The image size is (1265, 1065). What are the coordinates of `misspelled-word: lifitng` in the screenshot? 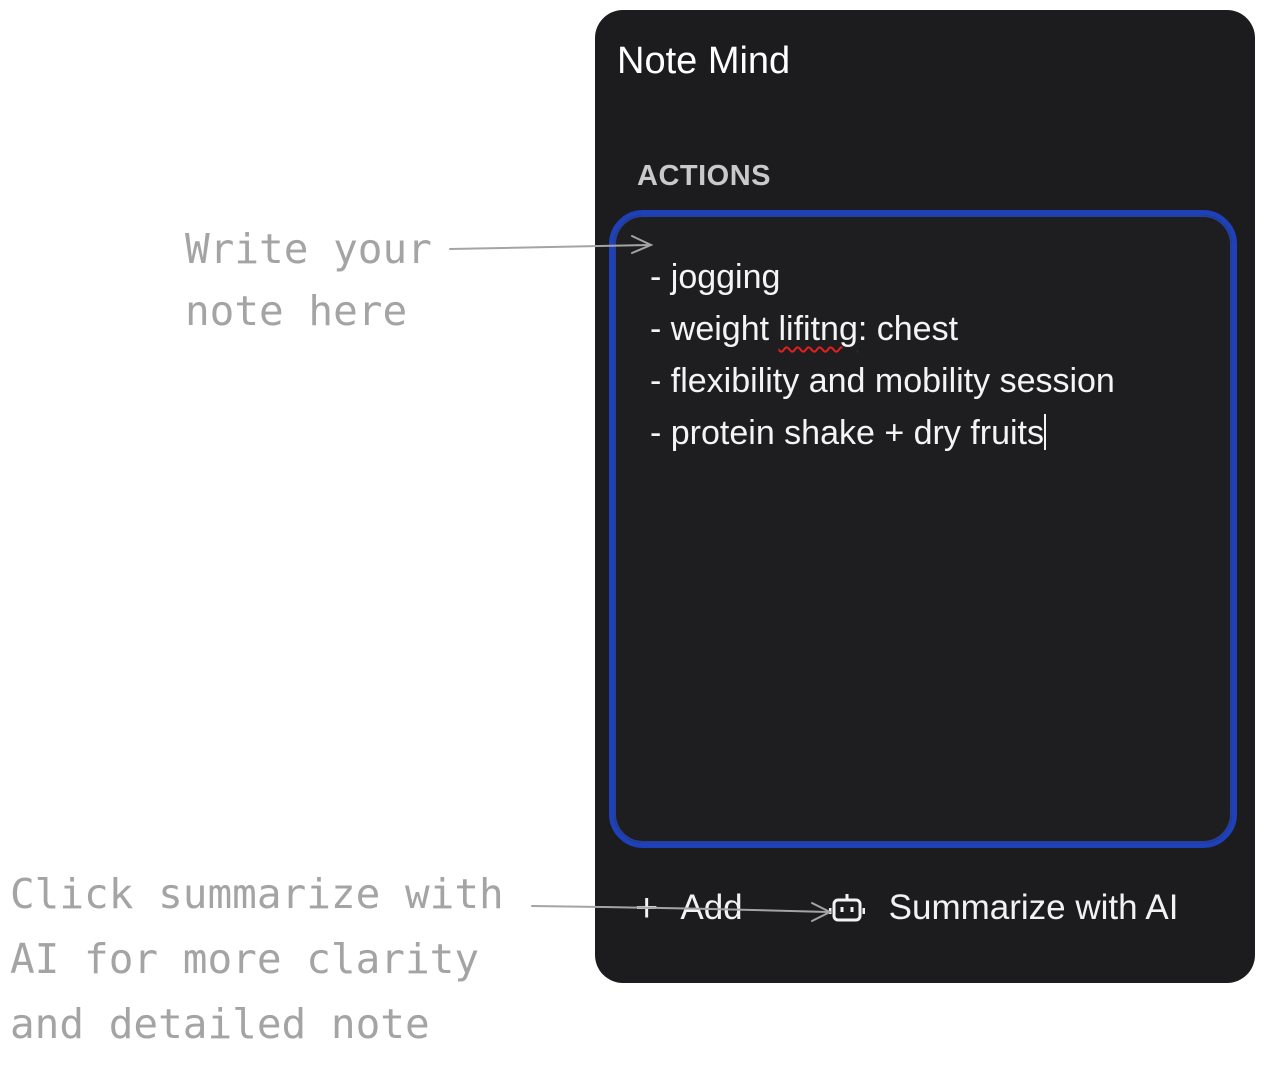 It's located at (818, 329).